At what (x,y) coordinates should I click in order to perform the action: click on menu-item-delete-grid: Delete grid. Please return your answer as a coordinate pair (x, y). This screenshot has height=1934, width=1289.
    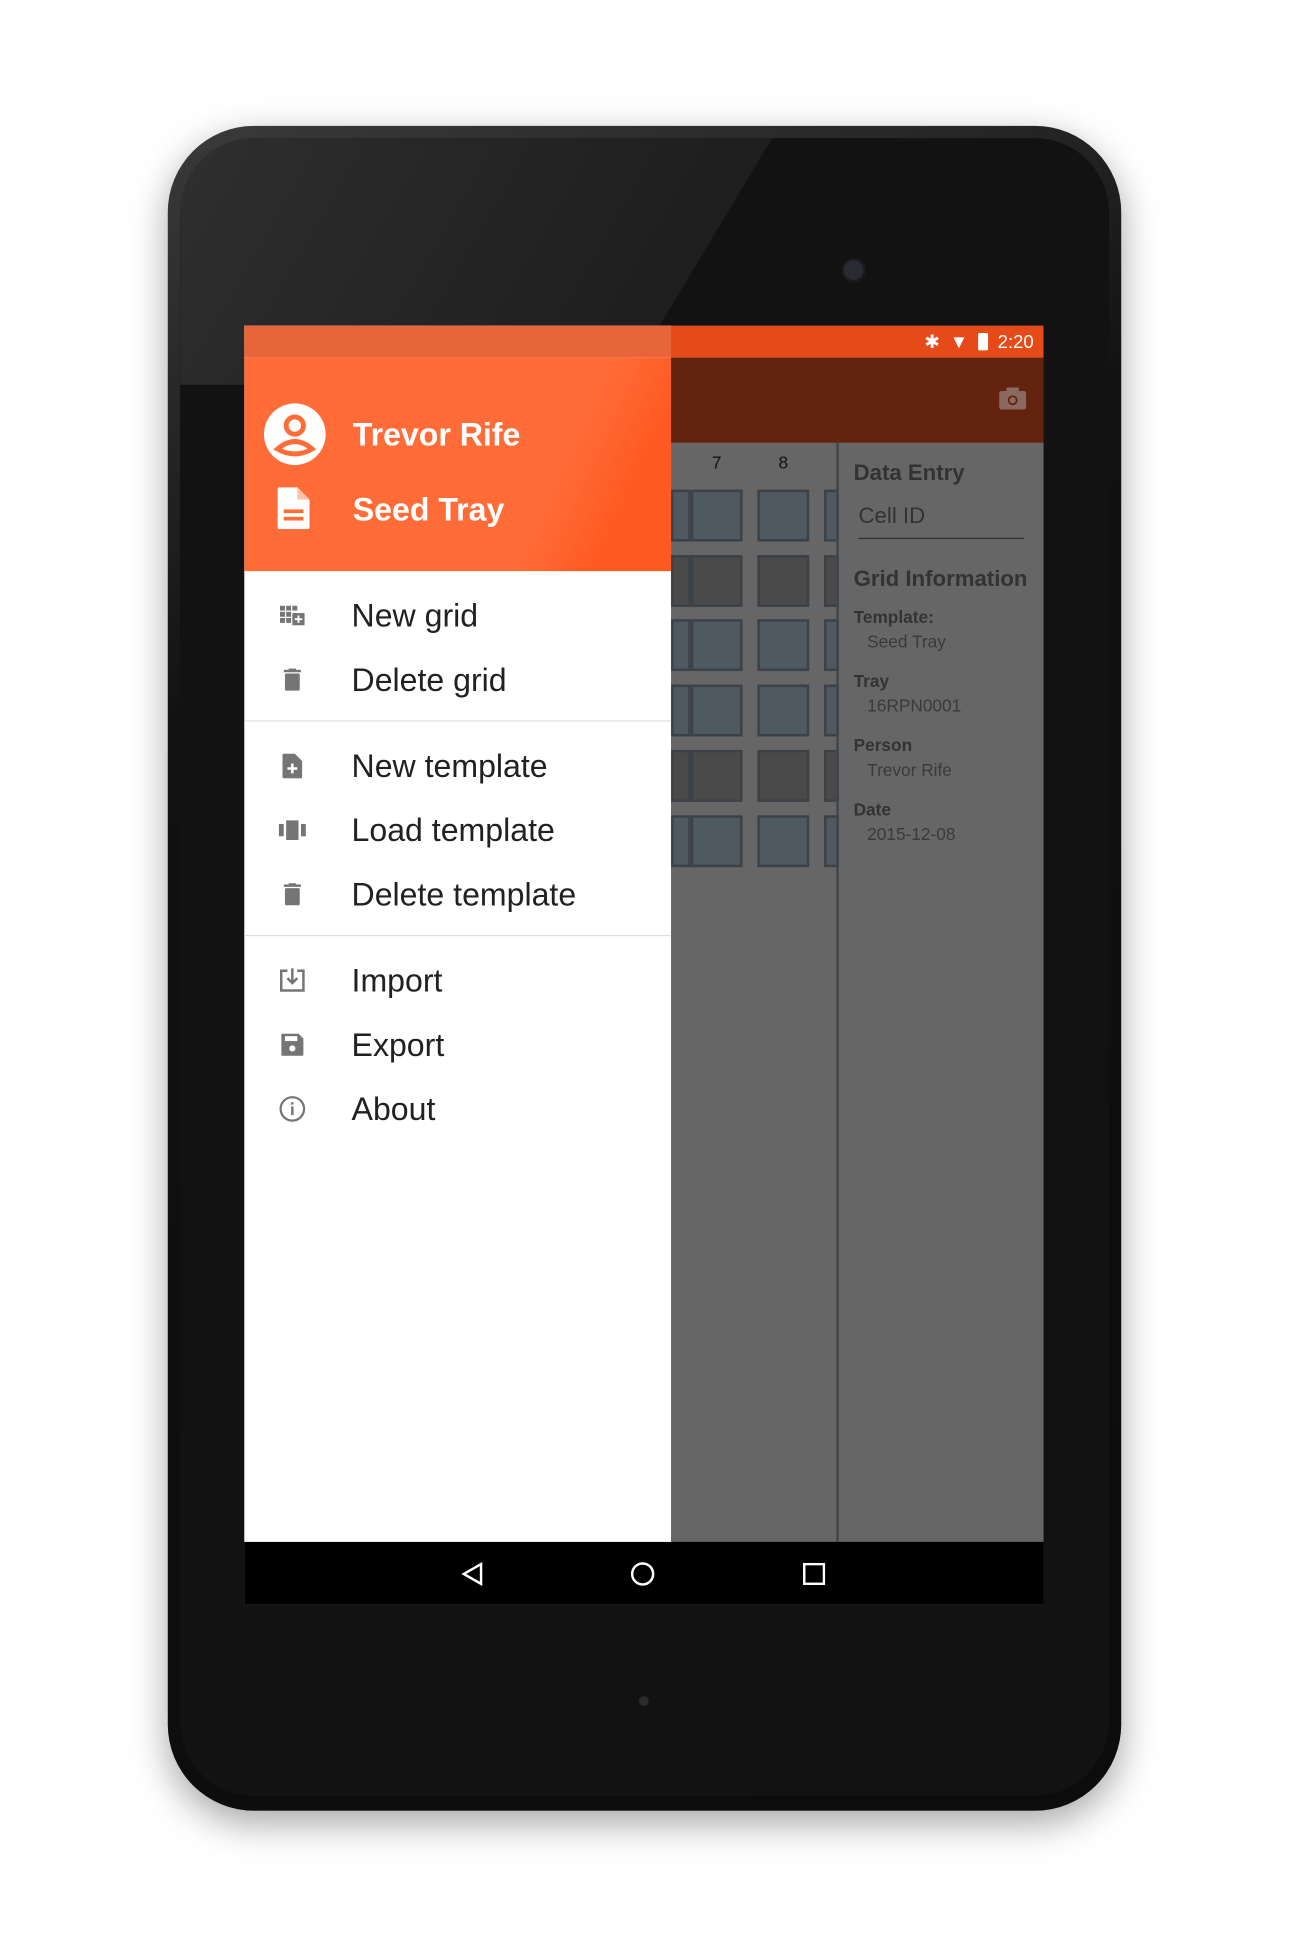
    Looking at the image, I should click on (457, 680).